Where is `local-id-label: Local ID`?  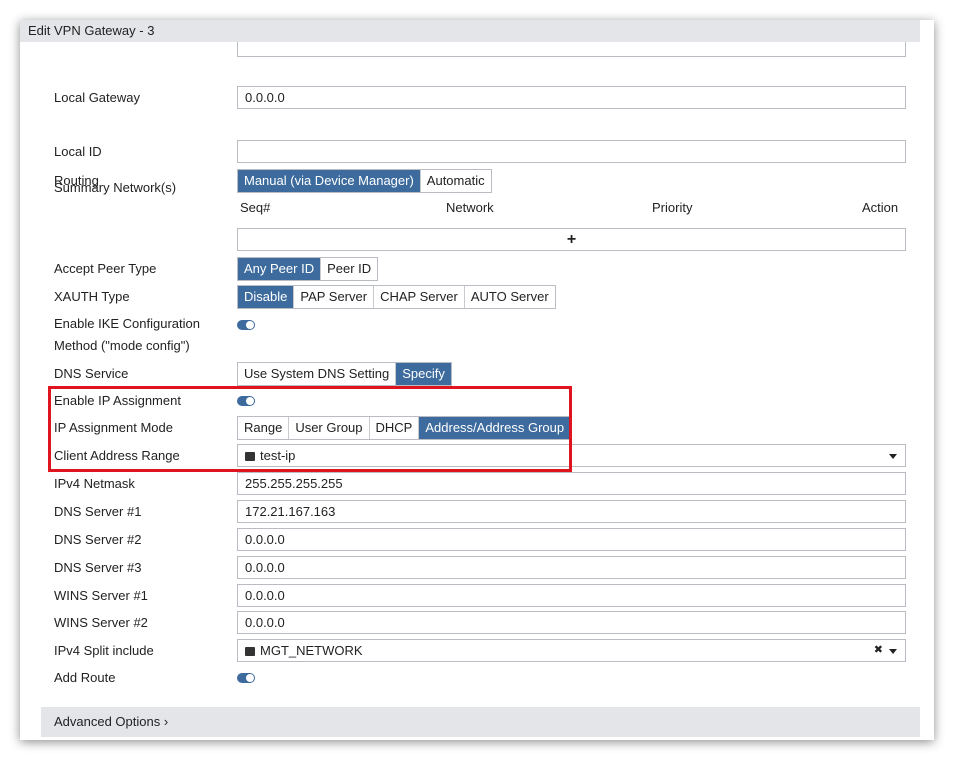
local-id-label: Local ID is located at coordinates (78, 151).